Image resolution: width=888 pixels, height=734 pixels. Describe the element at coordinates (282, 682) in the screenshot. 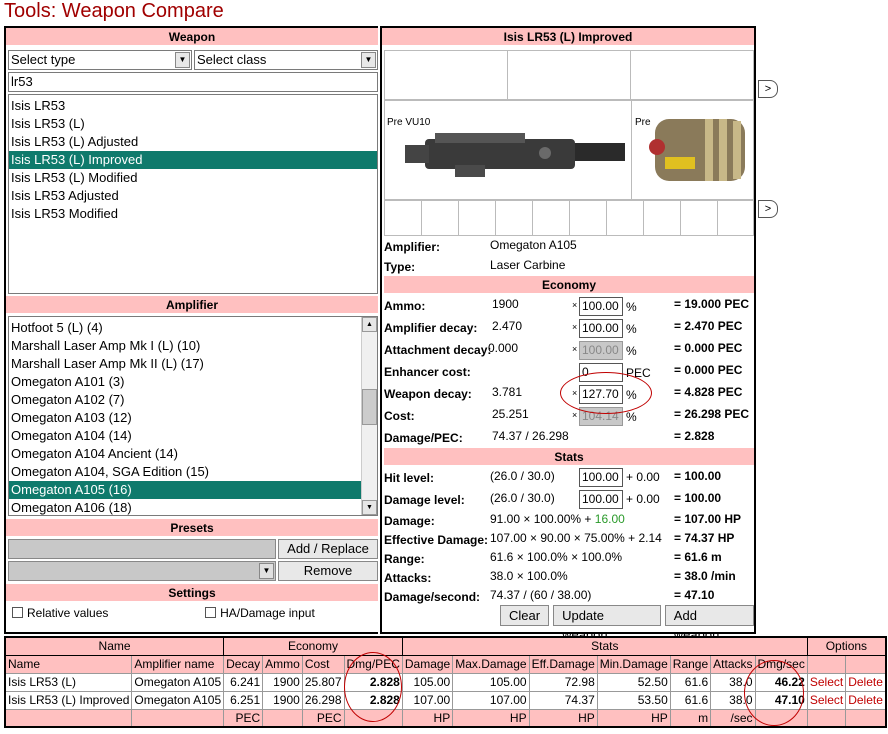

I see `cell: 1900` at that location.